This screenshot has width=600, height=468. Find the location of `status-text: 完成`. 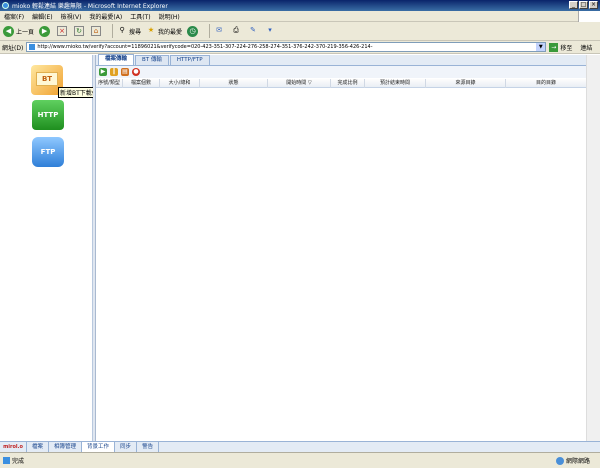

status-text: 完成 is located at coordinates (18, 461).